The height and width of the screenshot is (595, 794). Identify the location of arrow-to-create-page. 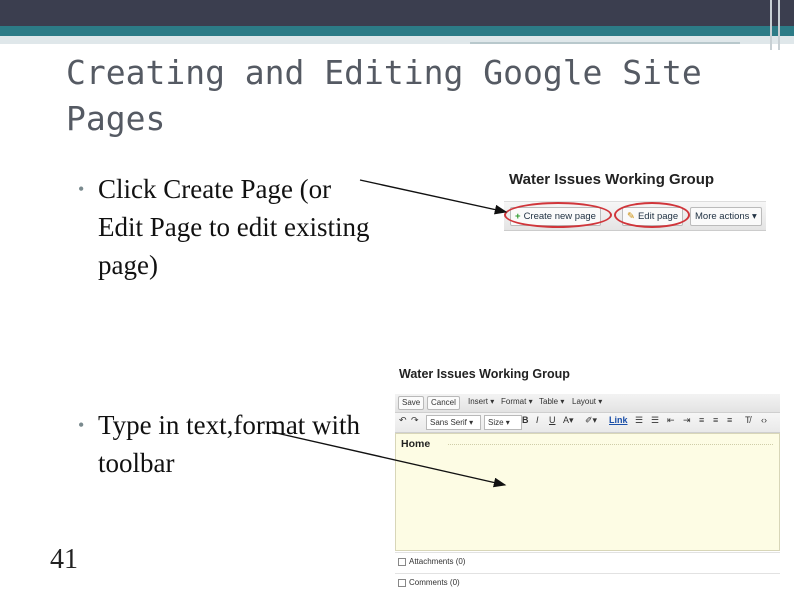
(433, 197).